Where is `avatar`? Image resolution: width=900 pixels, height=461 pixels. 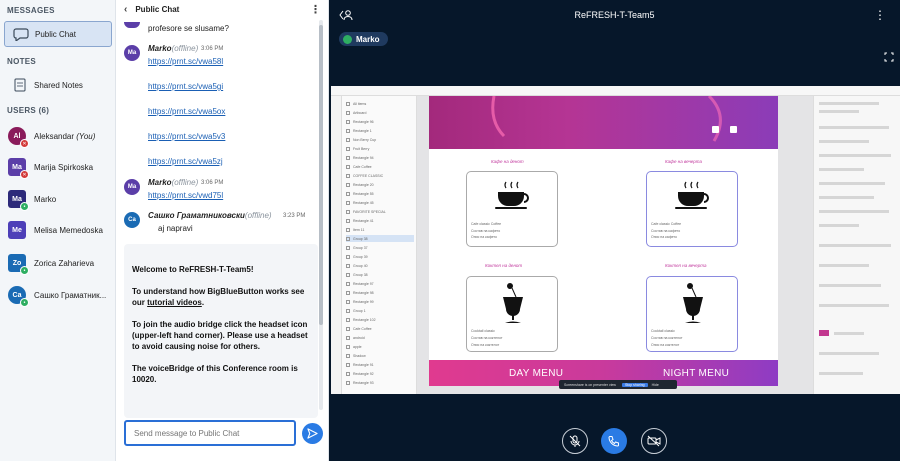
avatar is located at coordinates (132, 25).